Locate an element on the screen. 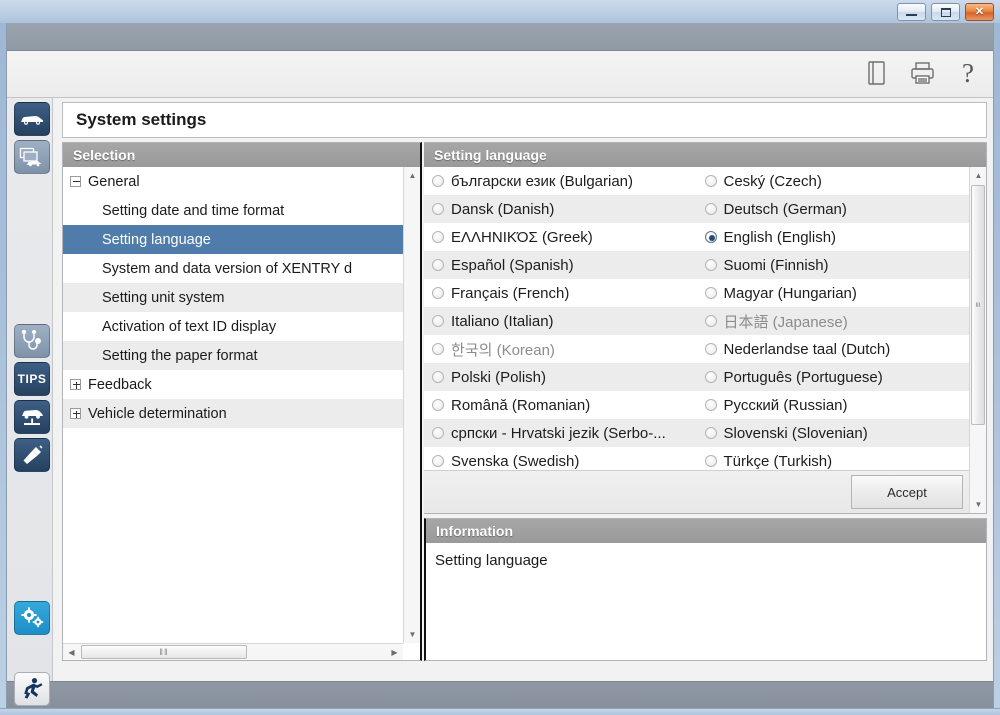  tree-node-system-data-version: System and data version of XENTRY d is located at coordinates (233, 268).